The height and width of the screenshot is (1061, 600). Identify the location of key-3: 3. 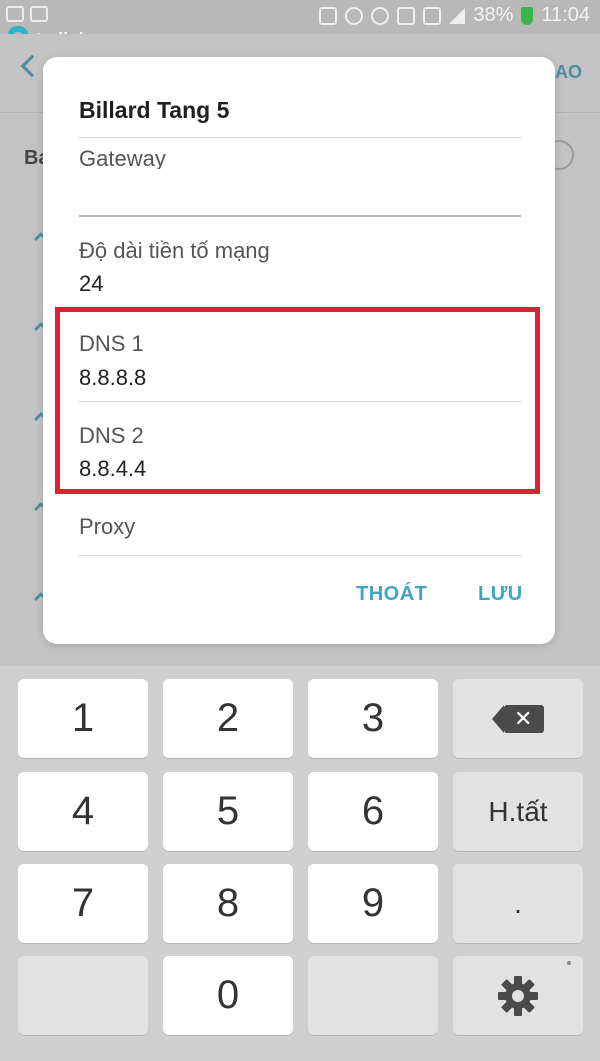
(373, 718).